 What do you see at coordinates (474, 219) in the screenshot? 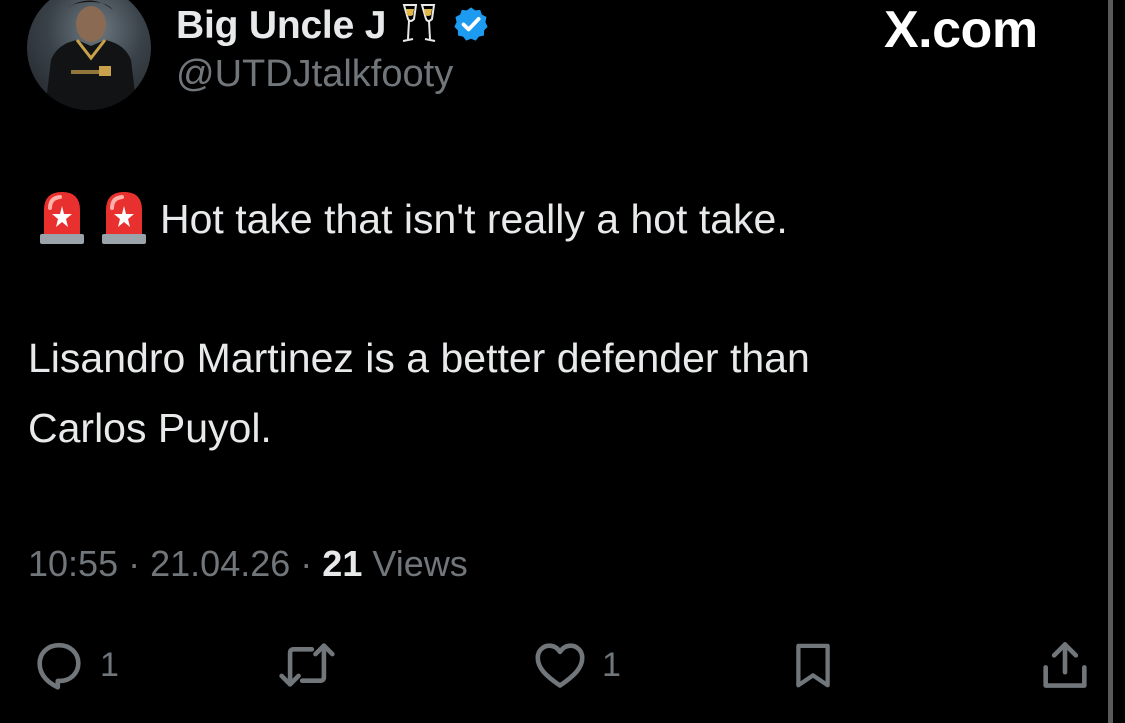
I see `tweet-text-line-1: Hot take that isn't really a hot take.` at bounding box center [474, 219].